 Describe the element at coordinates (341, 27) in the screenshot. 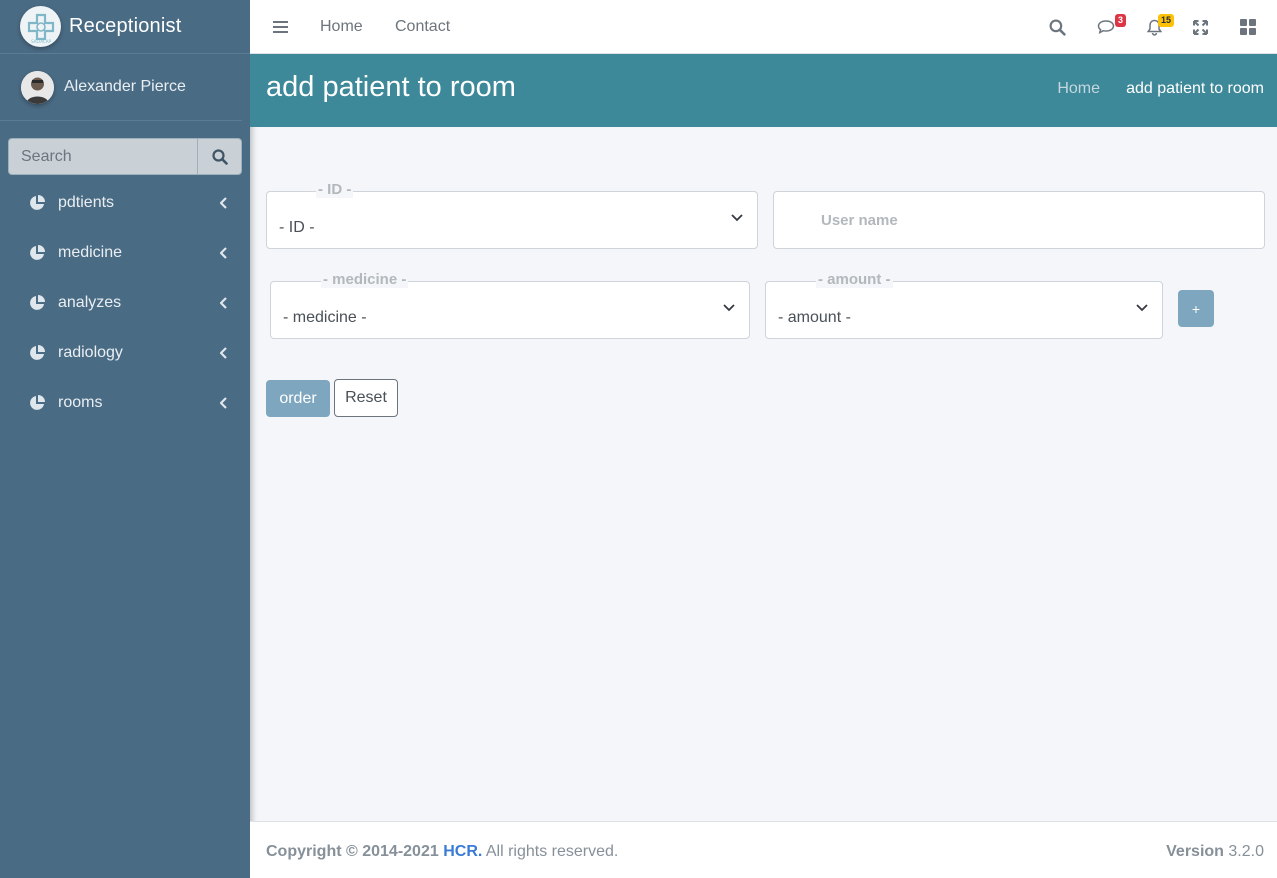

I see `nav-link-home: Home` at that location.